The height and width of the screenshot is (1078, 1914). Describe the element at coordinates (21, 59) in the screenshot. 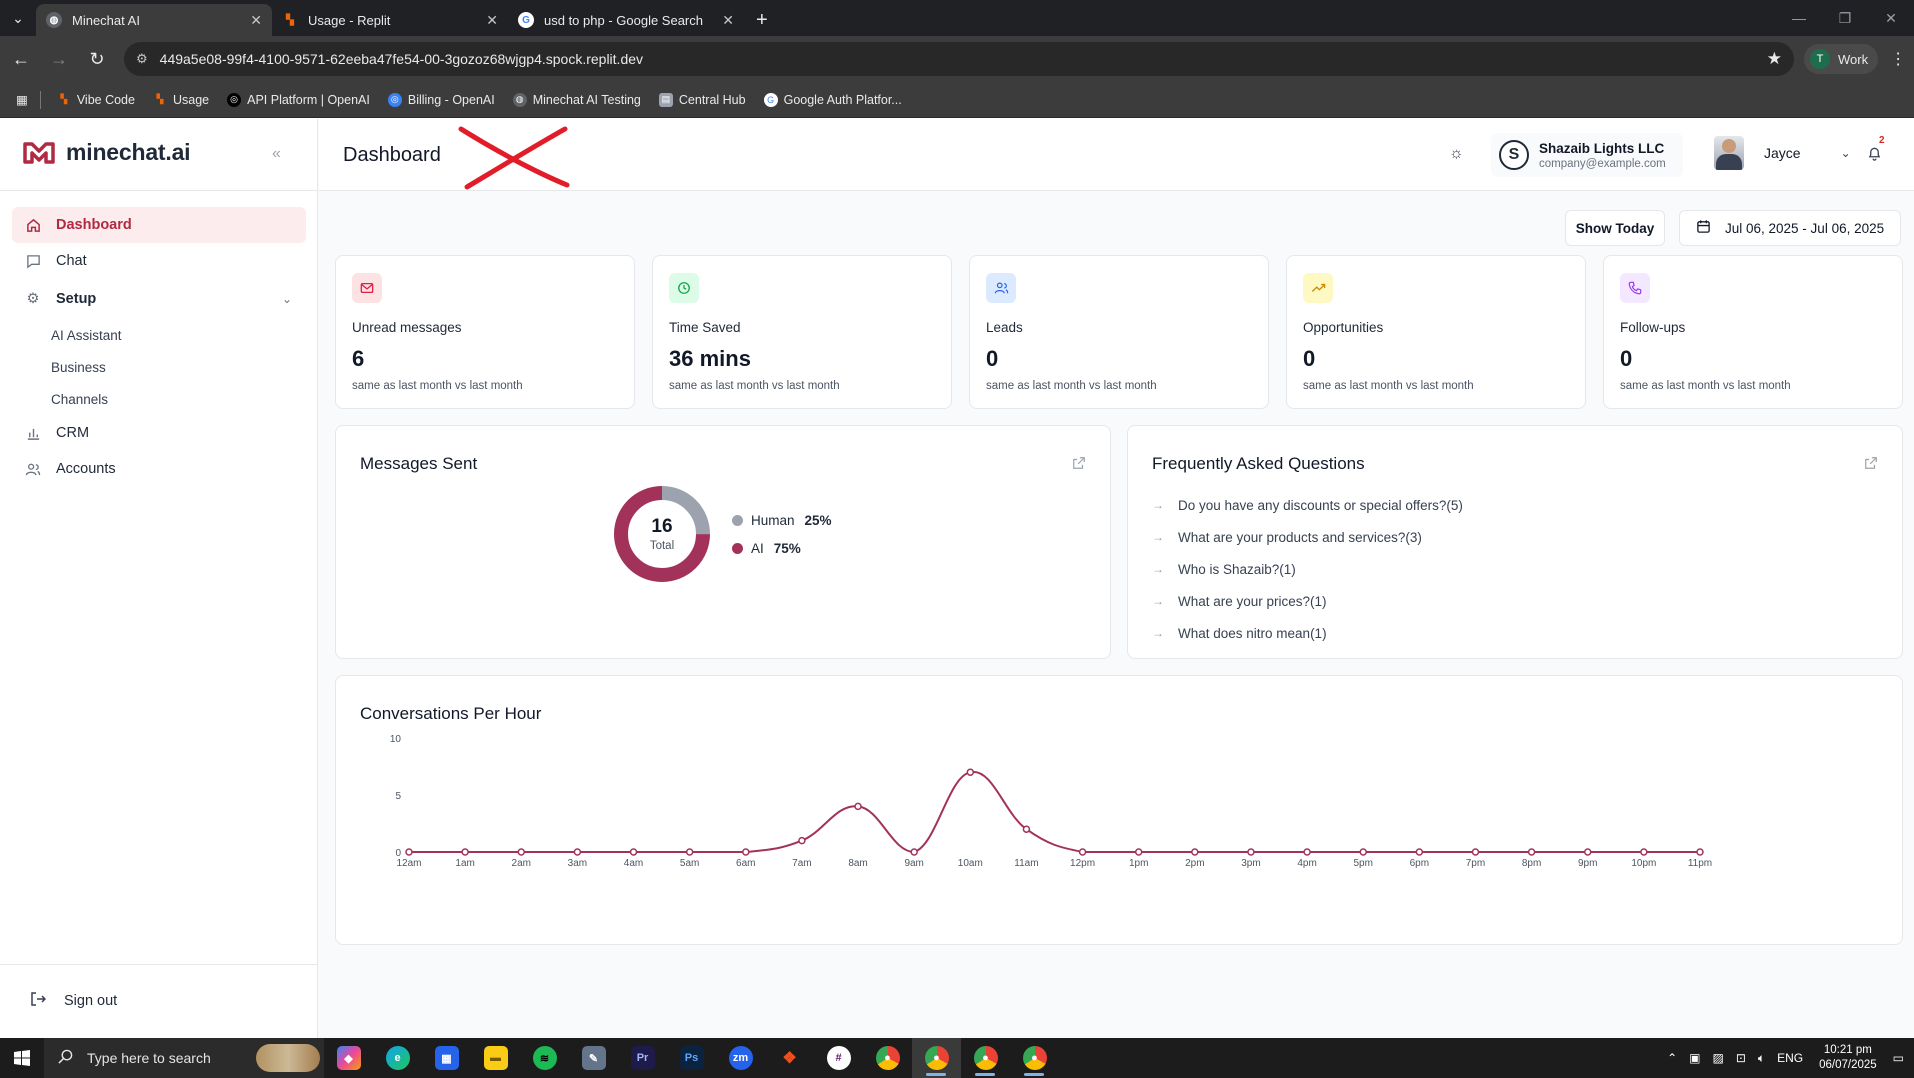

I see `back-icon: ←` at that location.